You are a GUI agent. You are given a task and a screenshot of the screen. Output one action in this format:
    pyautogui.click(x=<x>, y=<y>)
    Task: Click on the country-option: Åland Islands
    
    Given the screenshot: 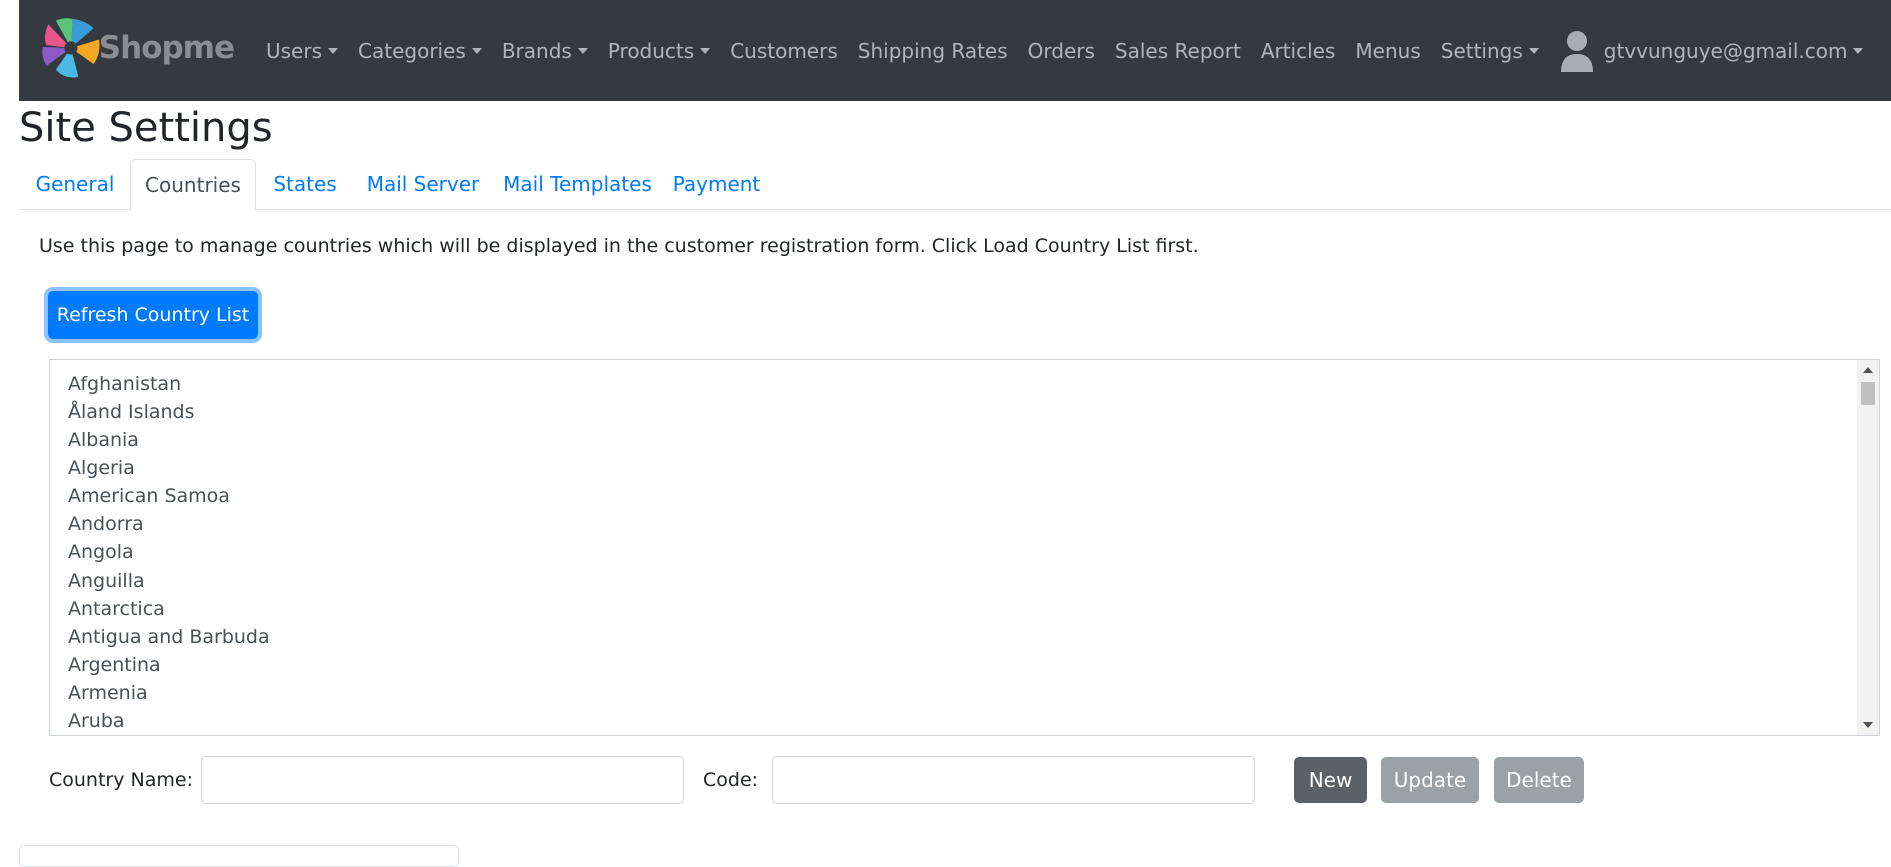 What is the action you would take?
    pyautogui.click(x=131, y=412)
    